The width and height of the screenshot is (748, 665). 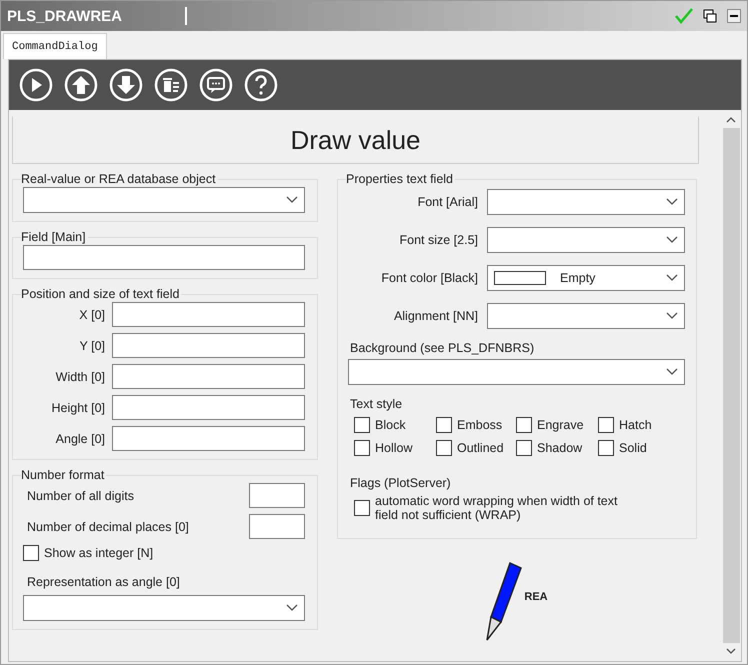 I want to click on comment-button, so click(x=216, y=85).